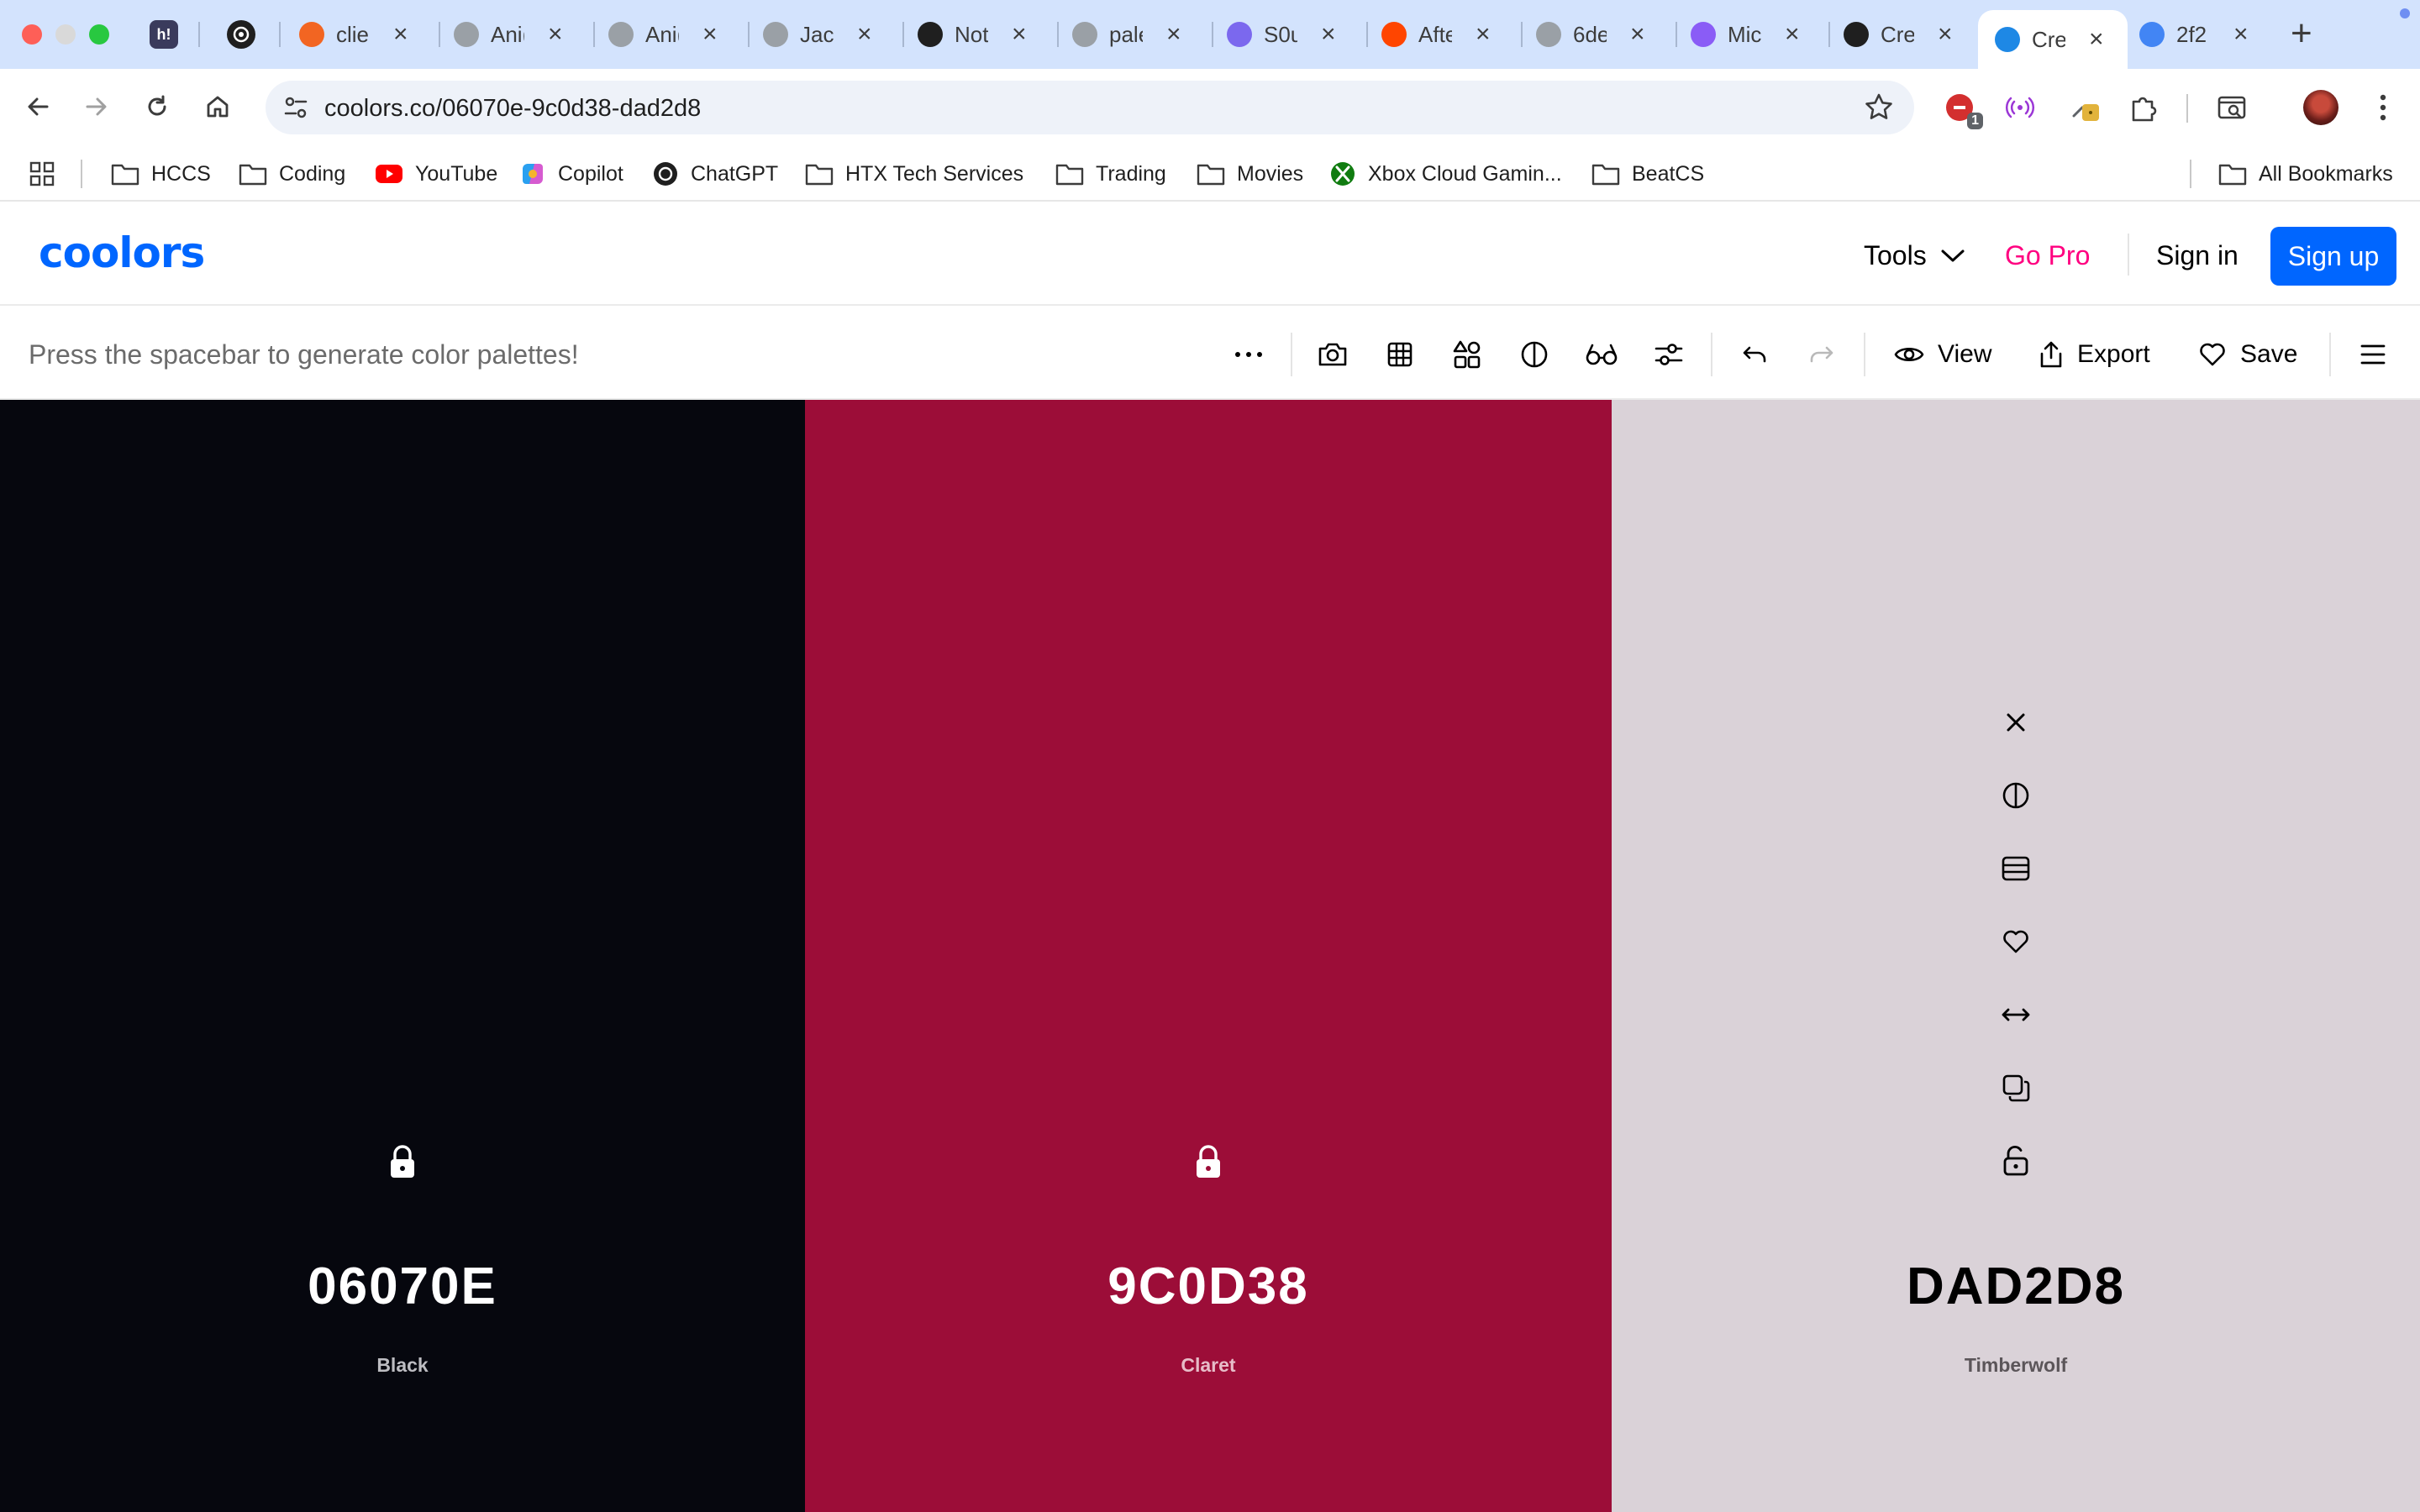  I want to click on site-info-button, so click(296, 109).